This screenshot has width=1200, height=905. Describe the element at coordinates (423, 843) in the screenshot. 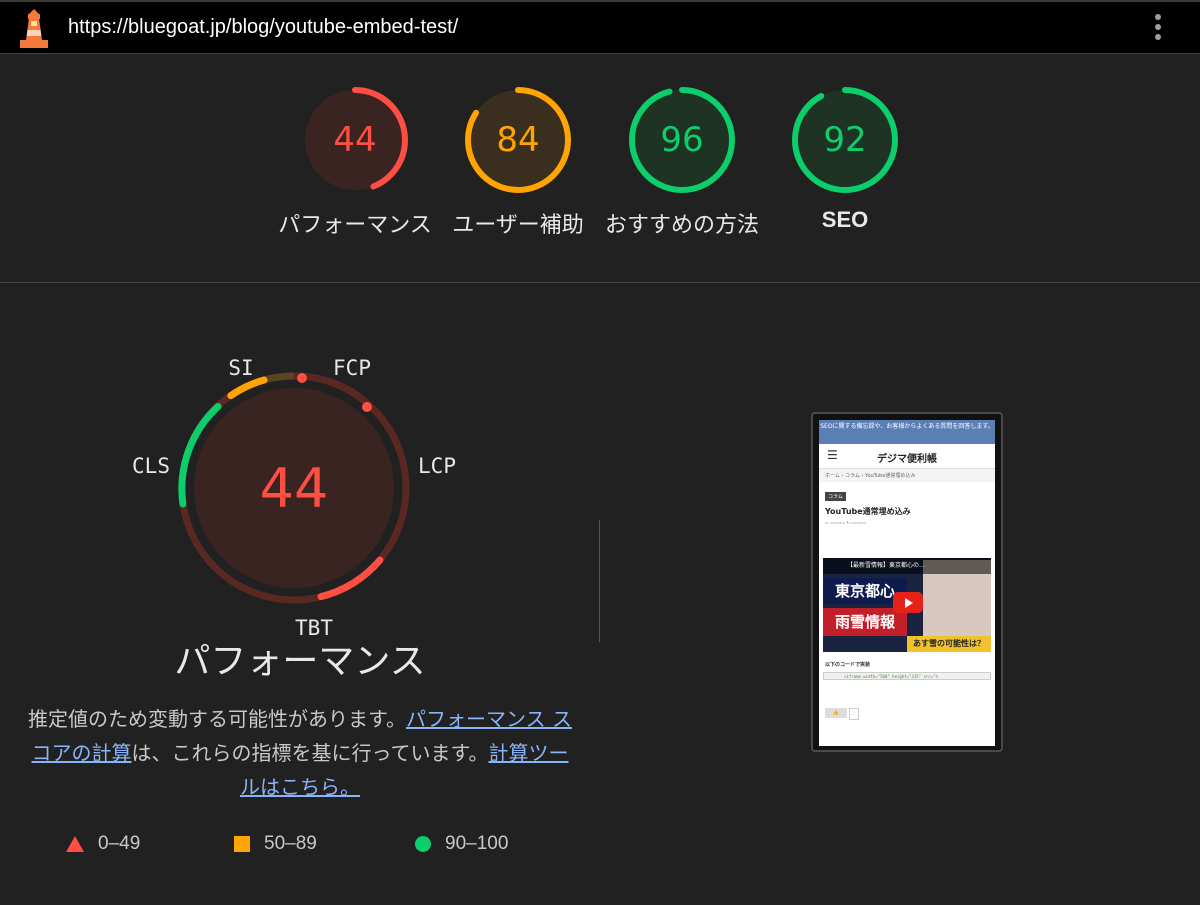

I see `circle-icon` at that location.